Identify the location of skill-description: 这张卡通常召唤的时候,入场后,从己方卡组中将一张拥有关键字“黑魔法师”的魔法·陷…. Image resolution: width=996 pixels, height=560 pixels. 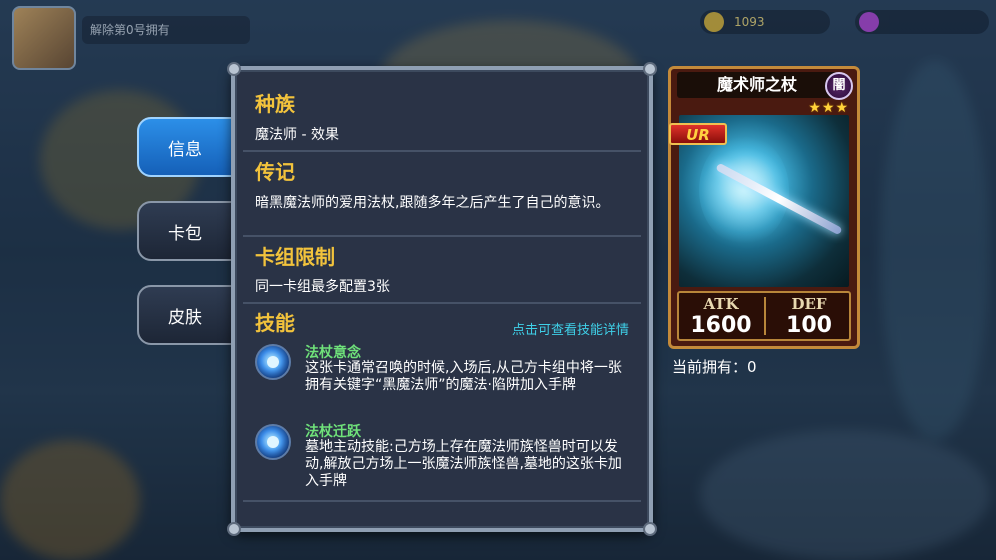
(463, 376).